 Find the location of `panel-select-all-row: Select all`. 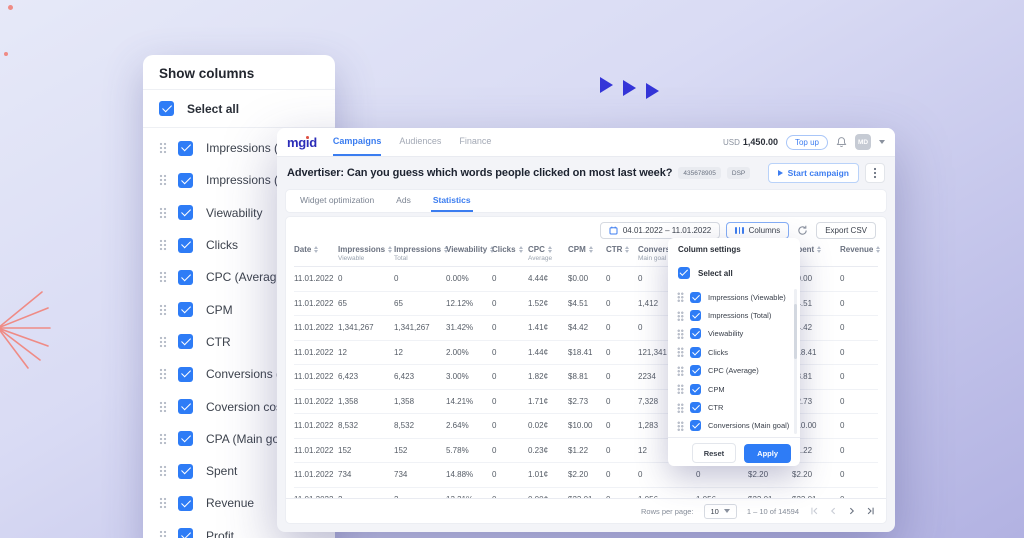

panel-select-all-row: Select all is located at coordinates (239, 108).